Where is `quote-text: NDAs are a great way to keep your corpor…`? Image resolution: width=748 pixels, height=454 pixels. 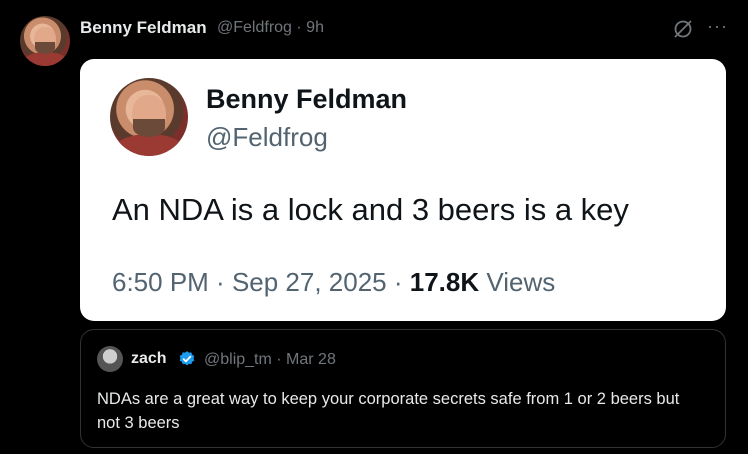 quote-text: NDAs are a great way to keep your corpor… is located at coordinates (388, 411).